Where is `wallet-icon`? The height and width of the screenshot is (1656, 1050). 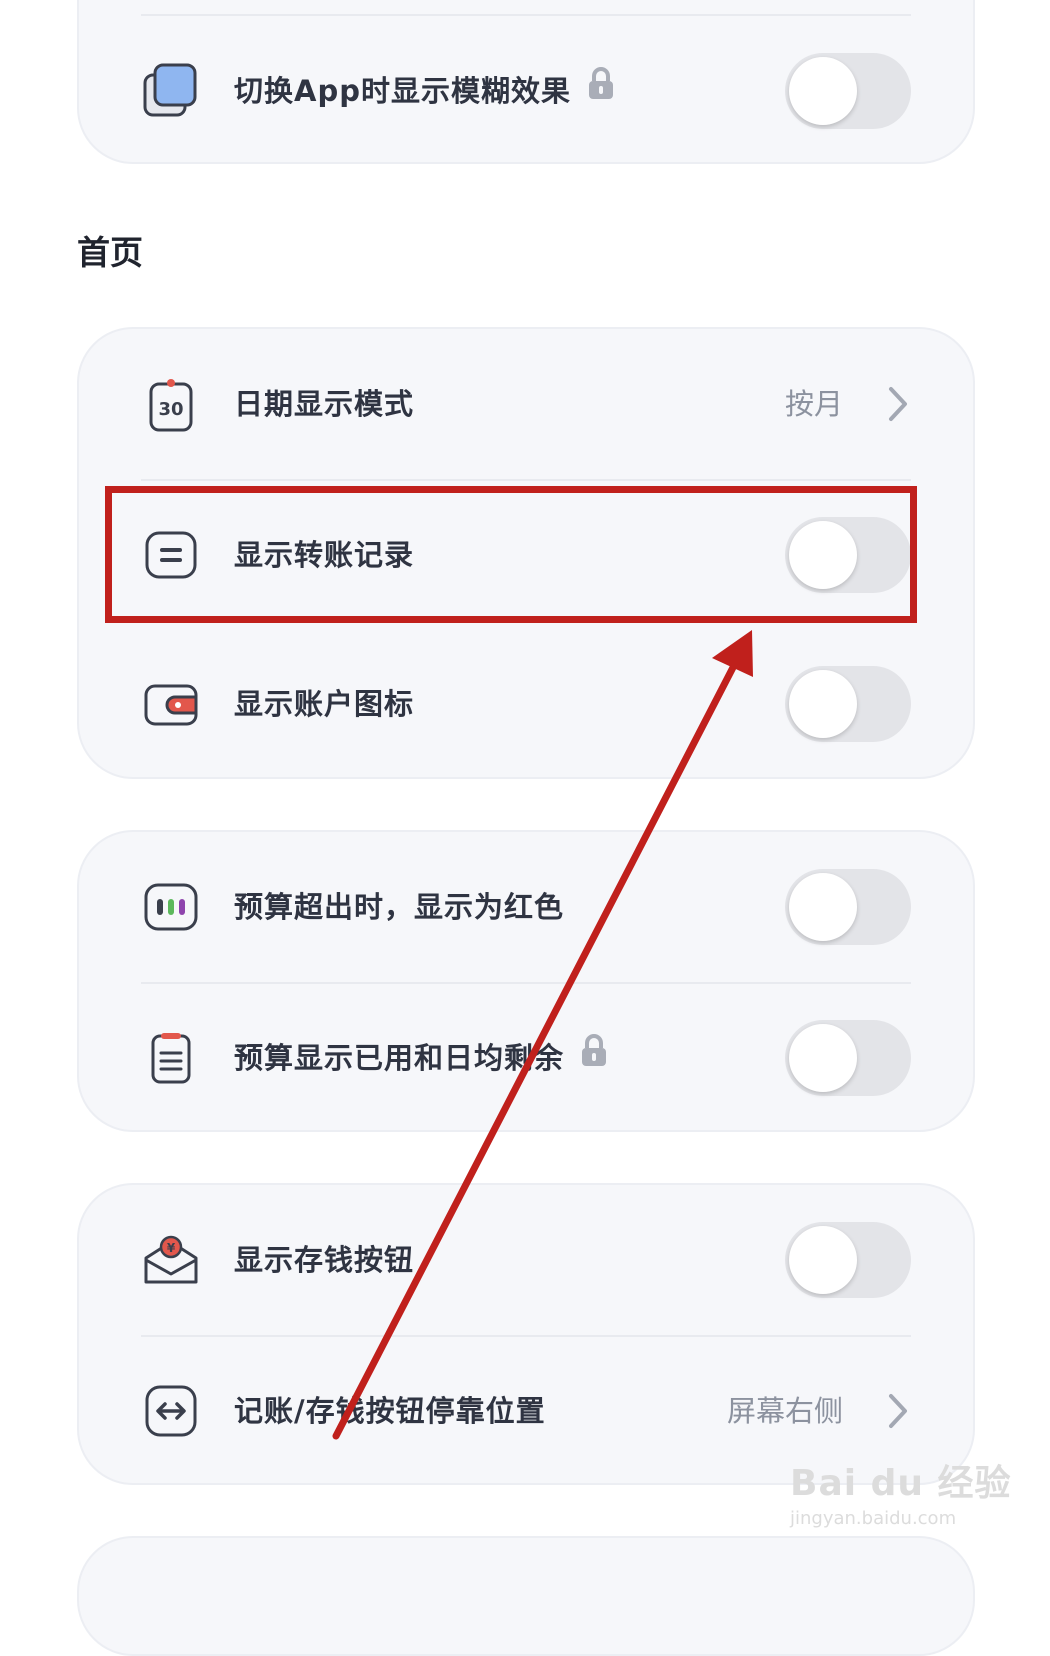
wallet-icon is located at coordinates (171, 704).